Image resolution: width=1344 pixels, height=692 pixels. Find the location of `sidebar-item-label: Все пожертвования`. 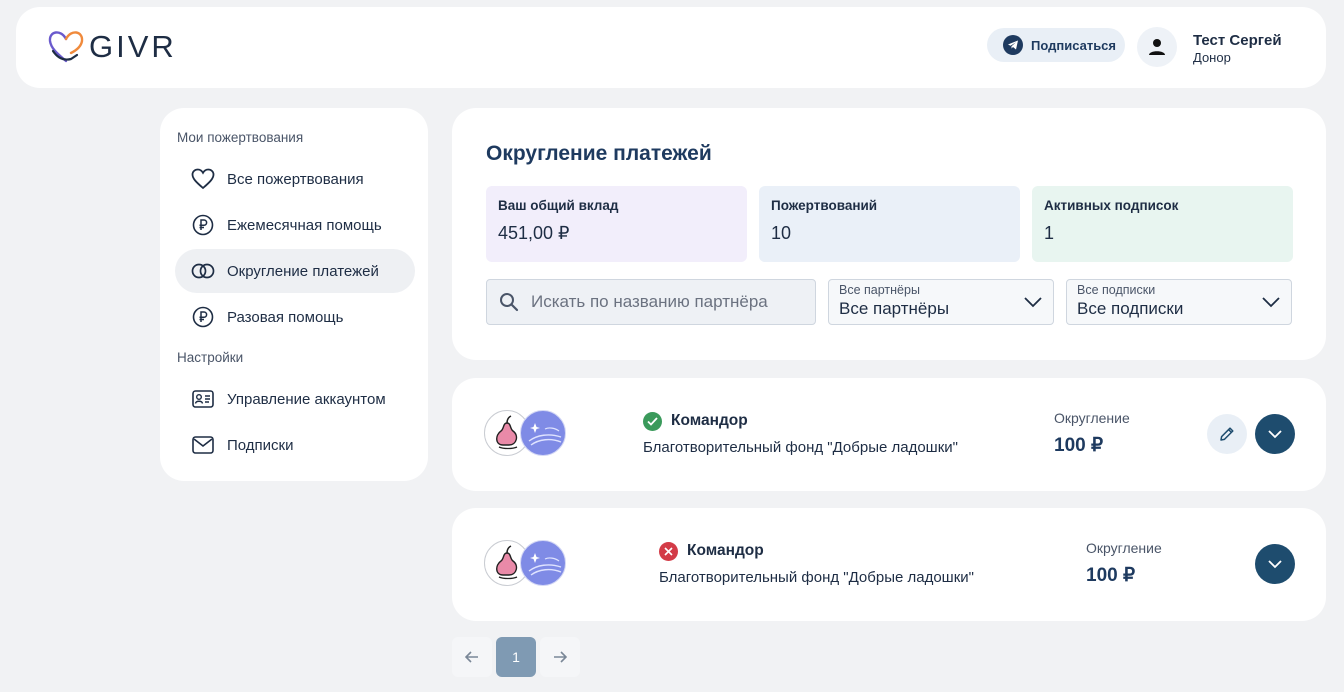

sidebar-item-label: Все пожертвования is located at coordinates (295, 179).